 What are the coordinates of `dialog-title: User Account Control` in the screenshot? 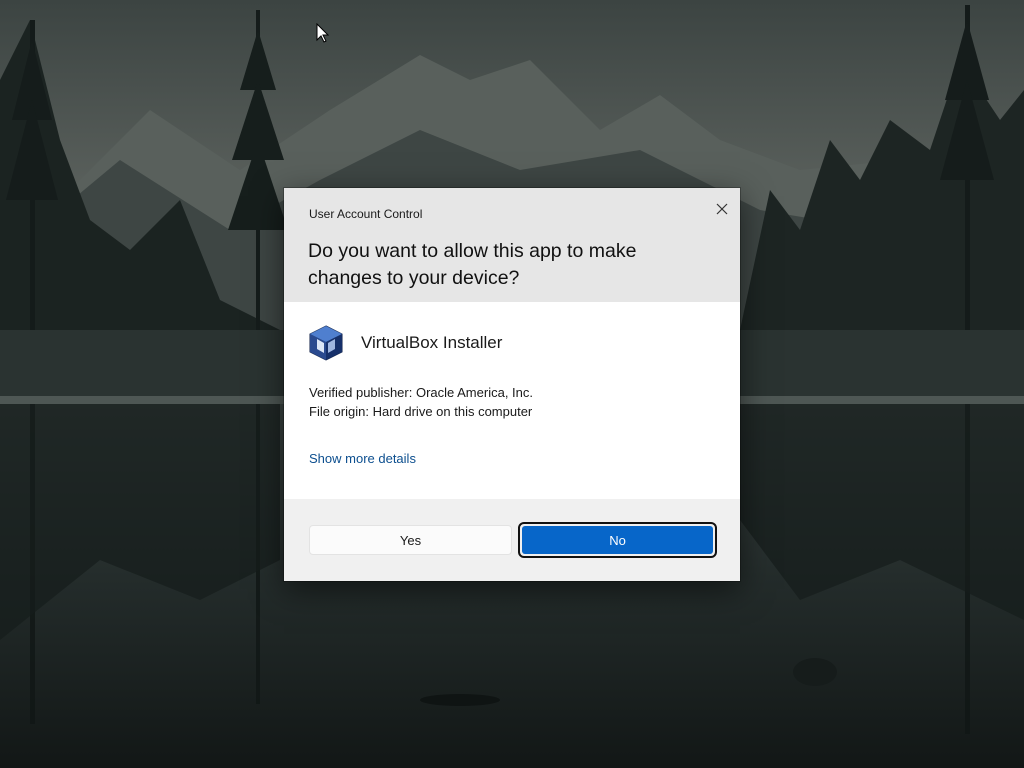 It's located at (366, 214).